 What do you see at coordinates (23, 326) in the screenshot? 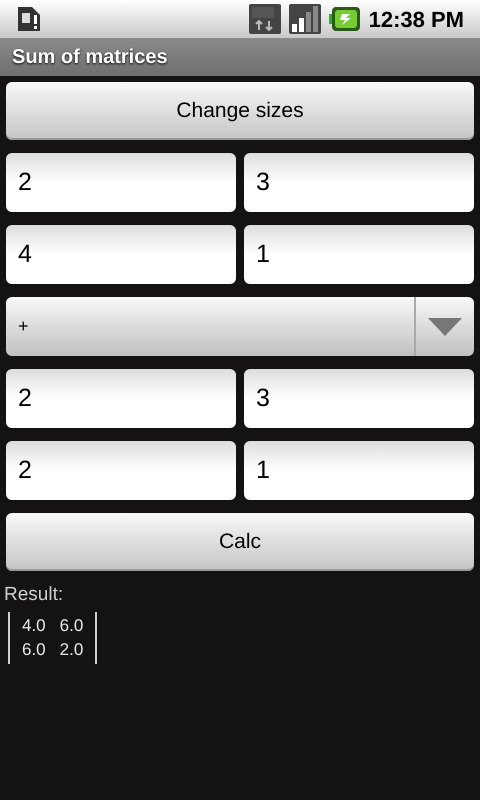
I see `dropdown-value: +` at bounding box center [23, 326].